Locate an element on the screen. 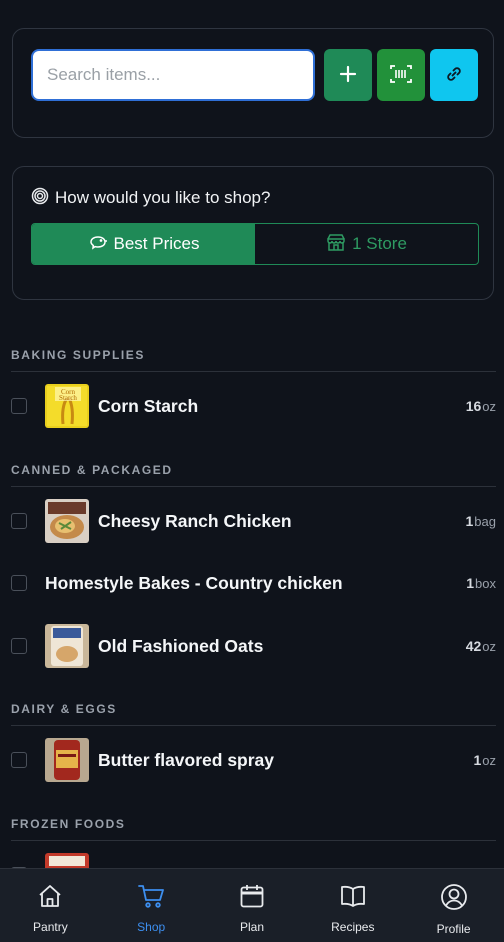 Image resolution: width=504 pixels, height=942 pixels. section-header-baking: BAKING SUPPLIES is located at coordinates (253, 360).